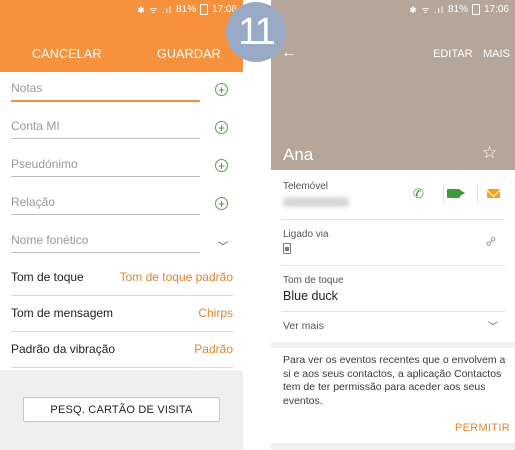 The height and width of the screenshot is (450, 515). I want to click on see-more-link: Ver mais, so click(303, 326).